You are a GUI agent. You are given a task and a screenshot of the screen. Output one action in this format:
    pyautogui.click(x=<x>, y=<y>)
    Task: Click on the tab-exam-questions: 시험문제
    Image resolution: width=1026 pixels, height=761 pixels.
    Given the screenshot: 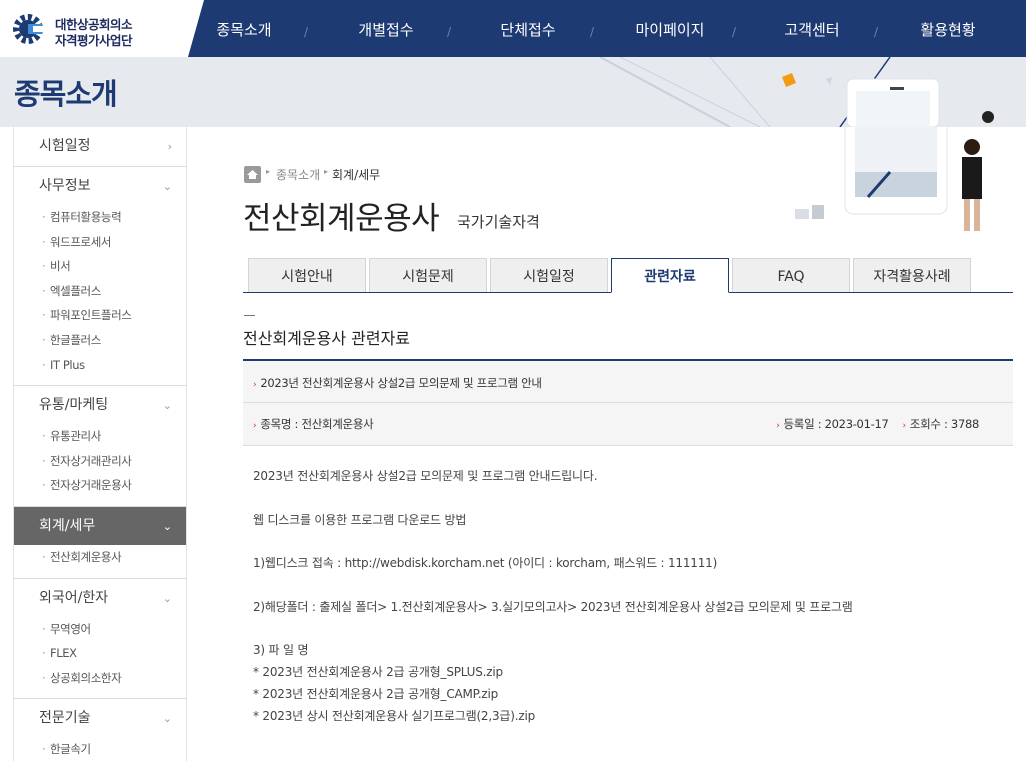 What is the action you would take?
    pyautogui.click(x=428, y=275)
    